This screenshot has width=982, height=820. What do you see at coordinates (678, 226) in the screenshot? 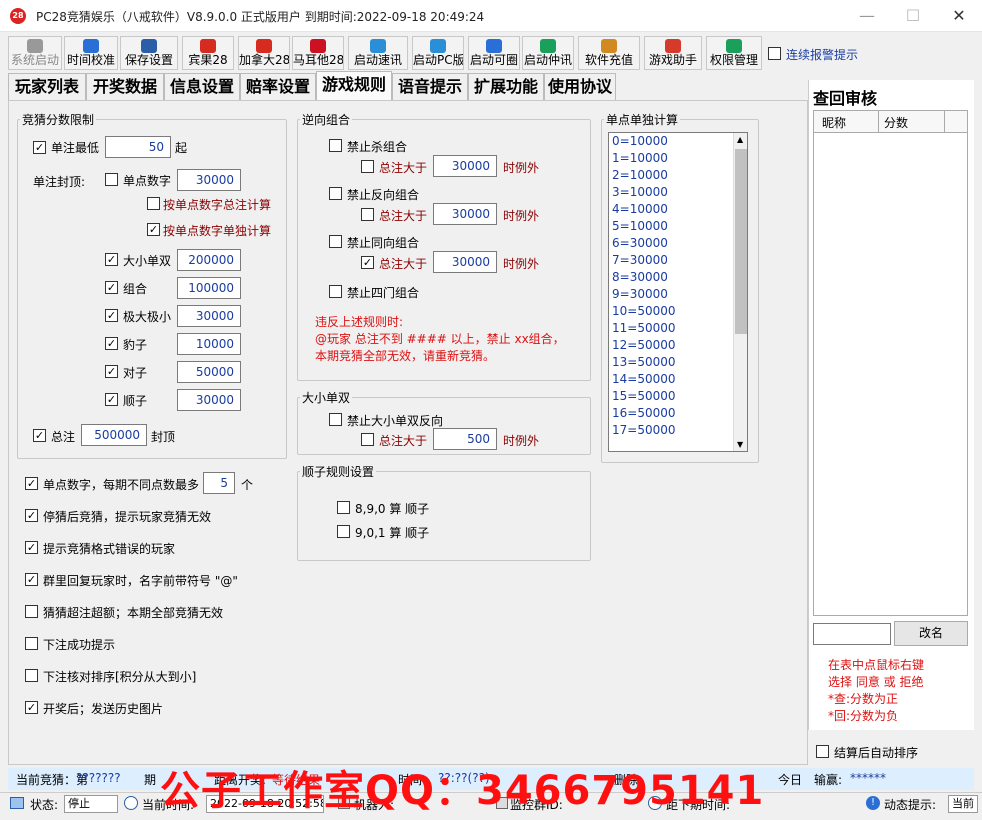
I see `list-item: 5=10000` at bounding box center [678, 226].